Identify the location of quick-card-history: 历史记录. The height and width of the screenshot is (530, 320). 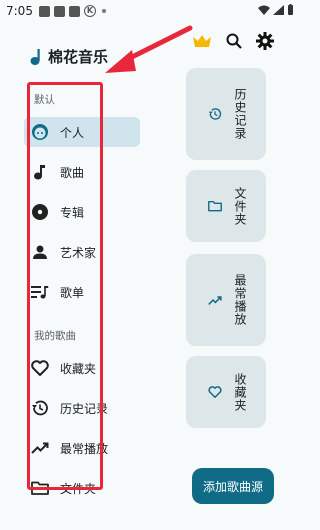
(226, 114).